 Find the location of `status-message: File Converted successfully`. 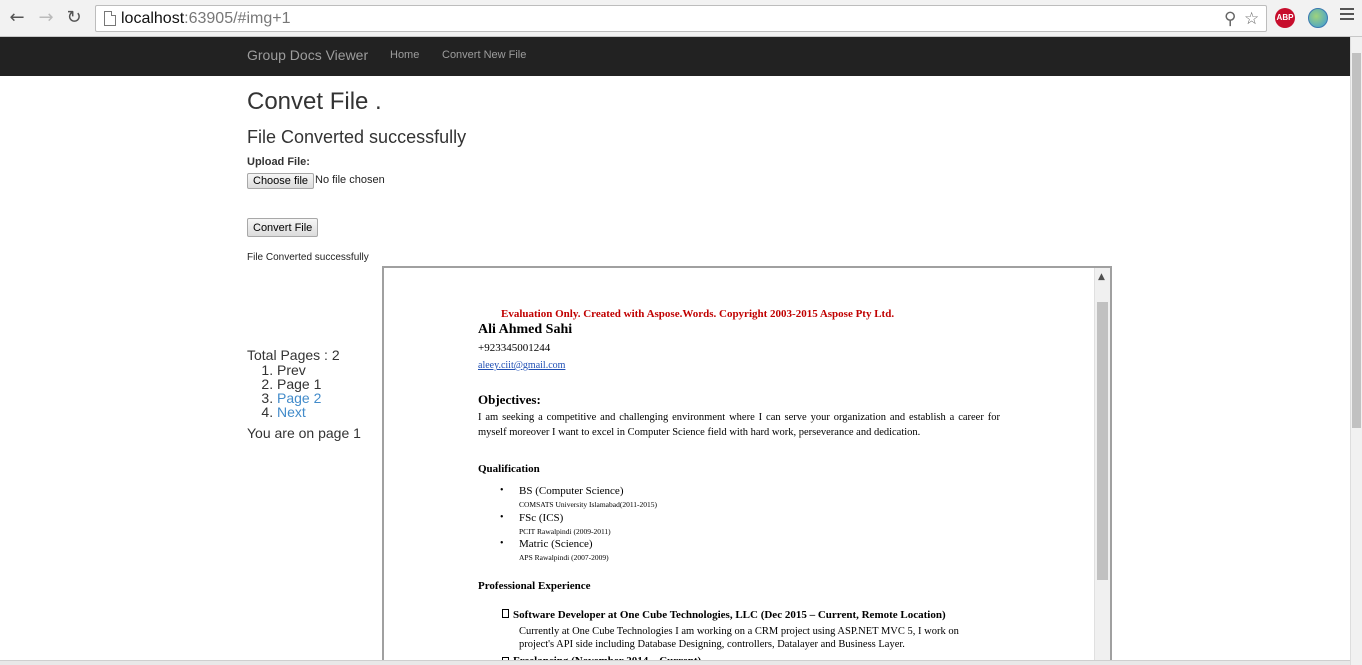

status-message: File Converted successfully is located at coordinates (308, 257).